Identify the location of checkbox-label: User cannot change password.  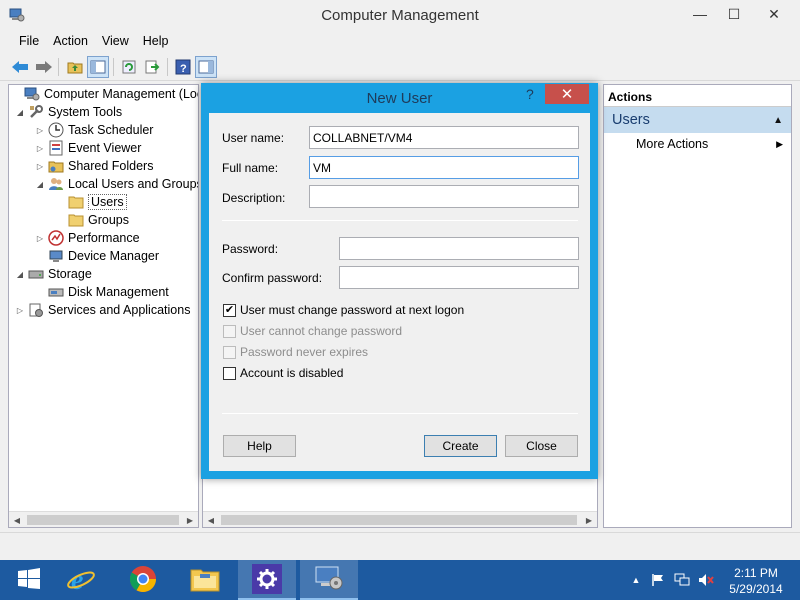
(321, 331).